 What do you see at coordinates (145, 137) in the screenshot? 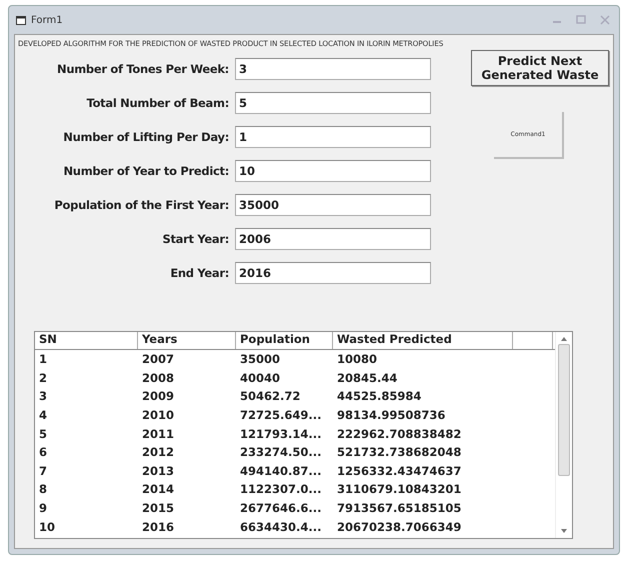
I see `field-label: Number of Lifting Per Day:` at bounding box center [145, 137].